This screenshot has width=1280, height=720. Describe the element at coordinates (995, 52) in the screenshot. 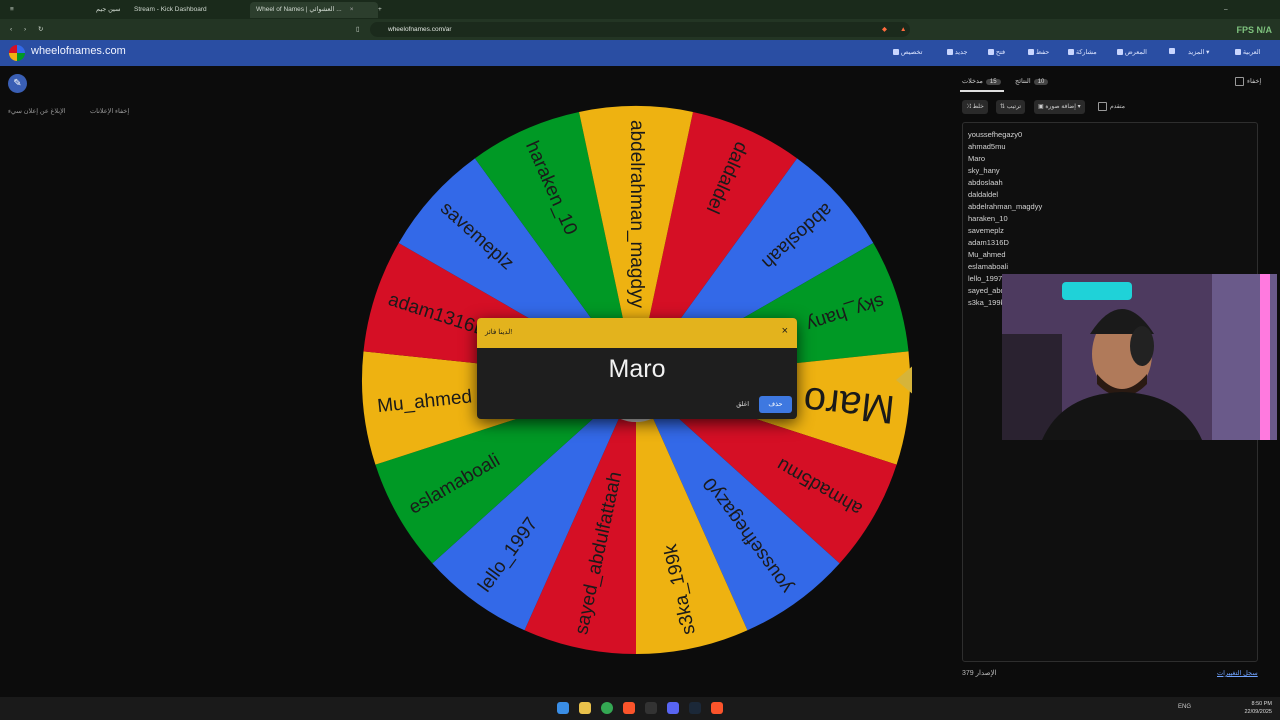

I see `nav-open: فتح` at that location.